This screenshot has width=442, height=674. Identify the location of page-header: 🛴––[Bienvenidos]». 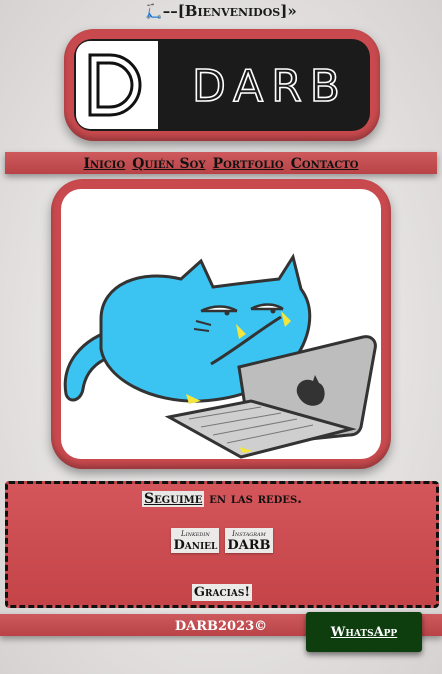
(221, 11).